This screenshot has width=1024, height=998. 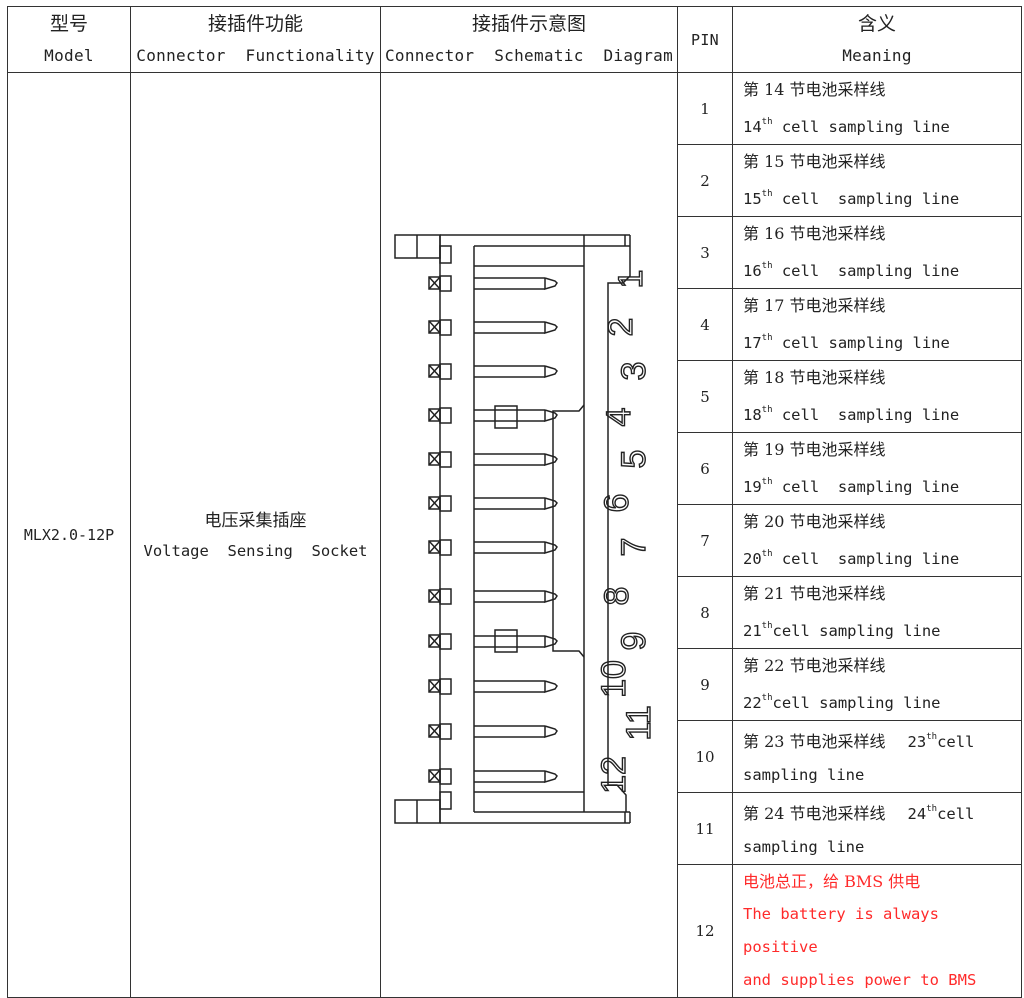 What do you see at coordinates (814, 449) in the screenshot?
I see `pin-meaning-zh: 第 19 节电池采样线` at bounding box center [814, 449].